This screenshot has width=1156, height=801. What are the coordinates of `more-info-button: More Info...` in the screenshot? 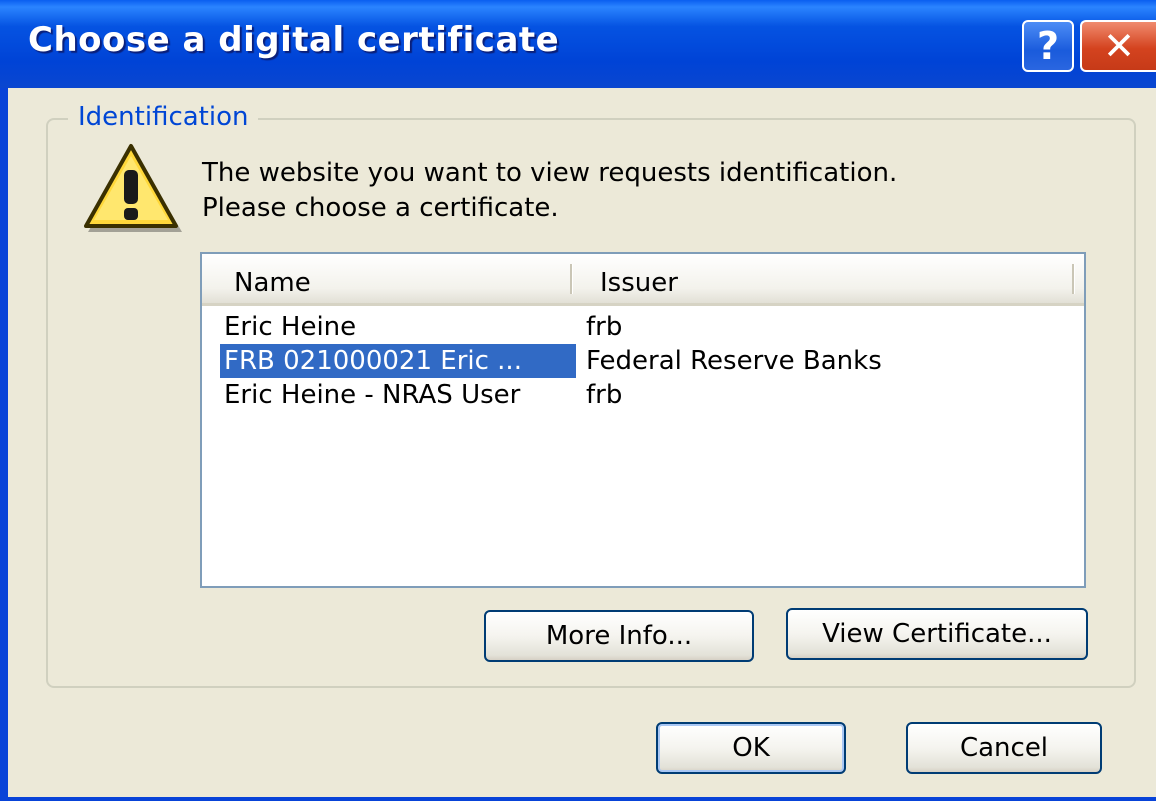 It's located at (619, 636).